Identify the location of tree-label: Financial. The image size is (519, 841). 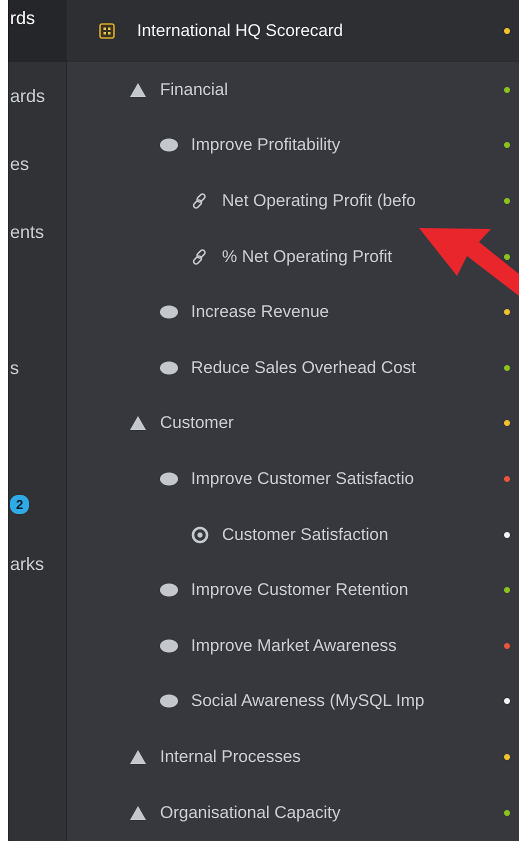
(194, 90).